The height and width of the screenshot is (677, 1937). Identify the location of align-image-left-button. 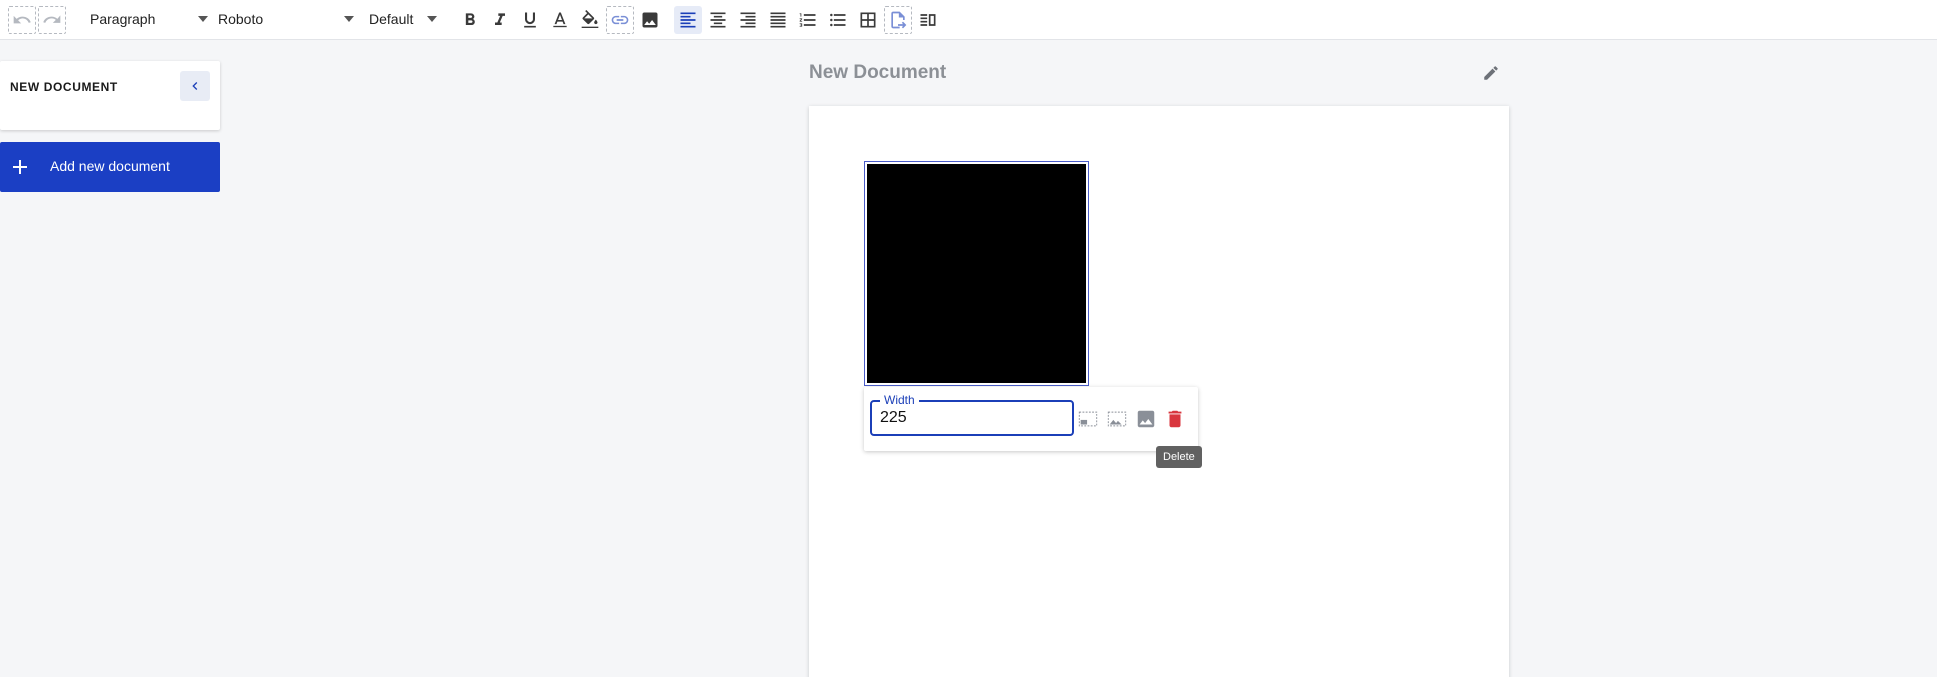
(1088, 419).